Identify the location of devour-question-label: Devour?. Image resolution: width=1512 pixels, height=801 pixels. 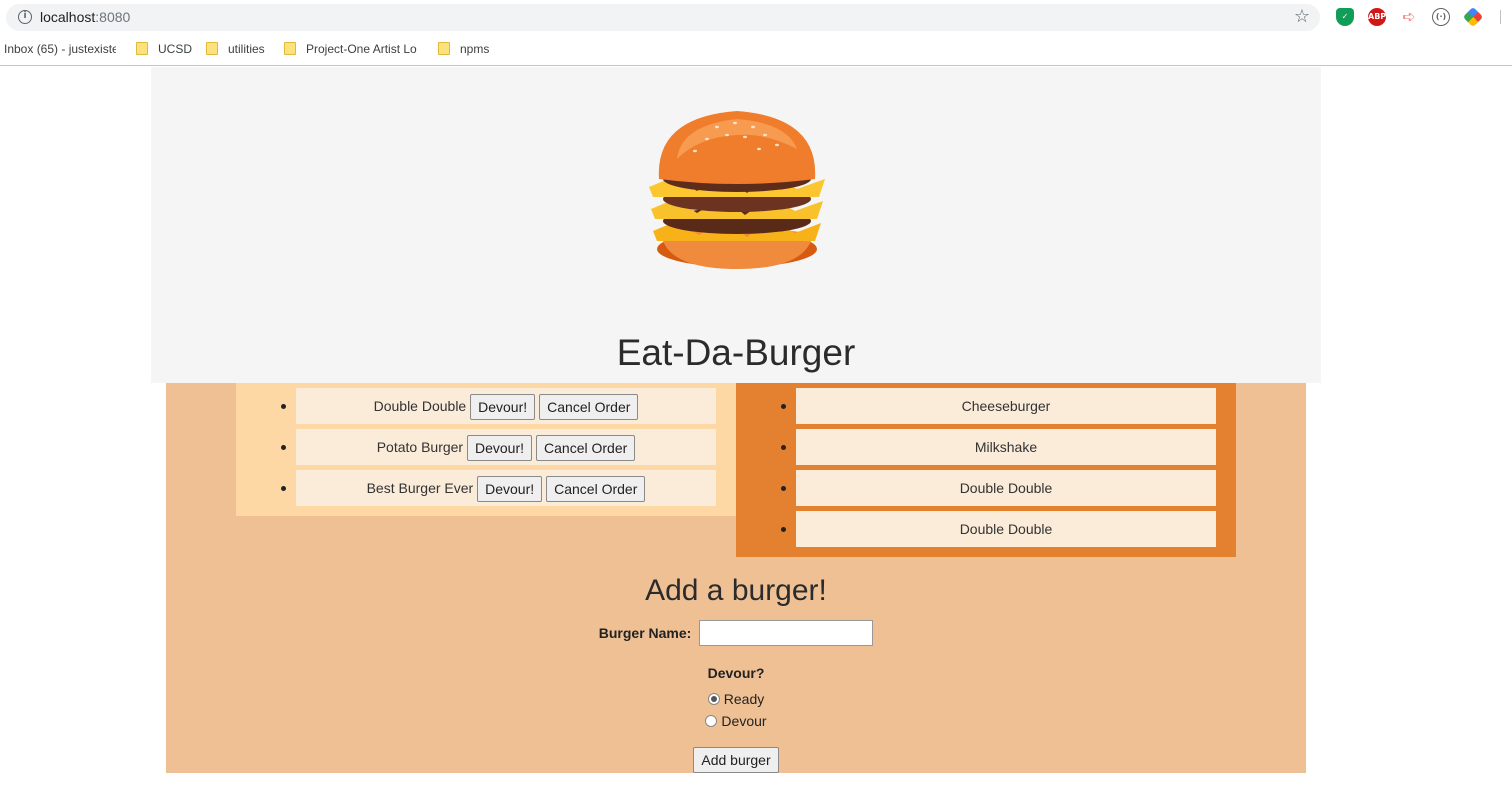
(736, 673).